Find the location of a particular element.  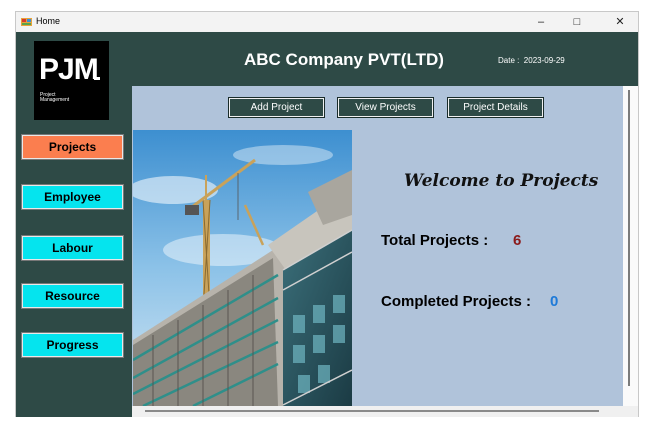

minimize-button: – is located at coordinates (541, 22).